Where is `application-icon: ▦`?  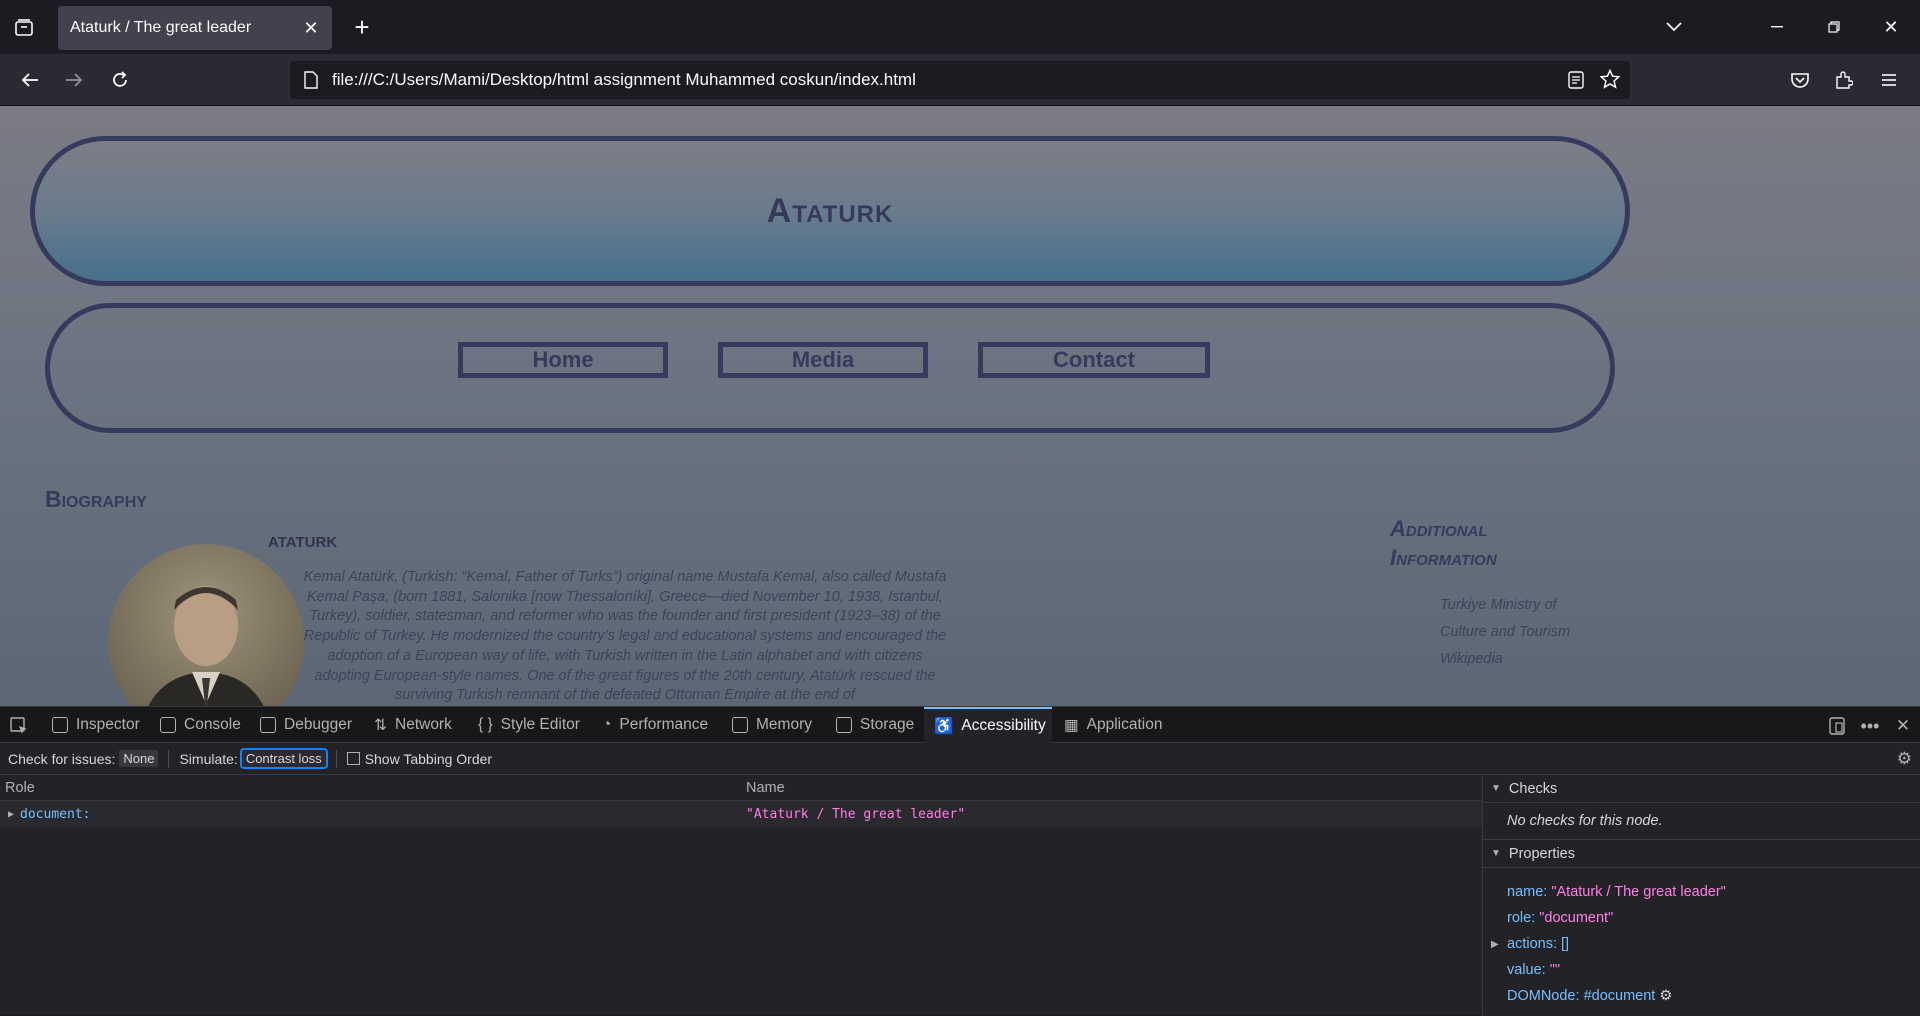
application-icon: ▦ is located at coordinates (1071, 725).